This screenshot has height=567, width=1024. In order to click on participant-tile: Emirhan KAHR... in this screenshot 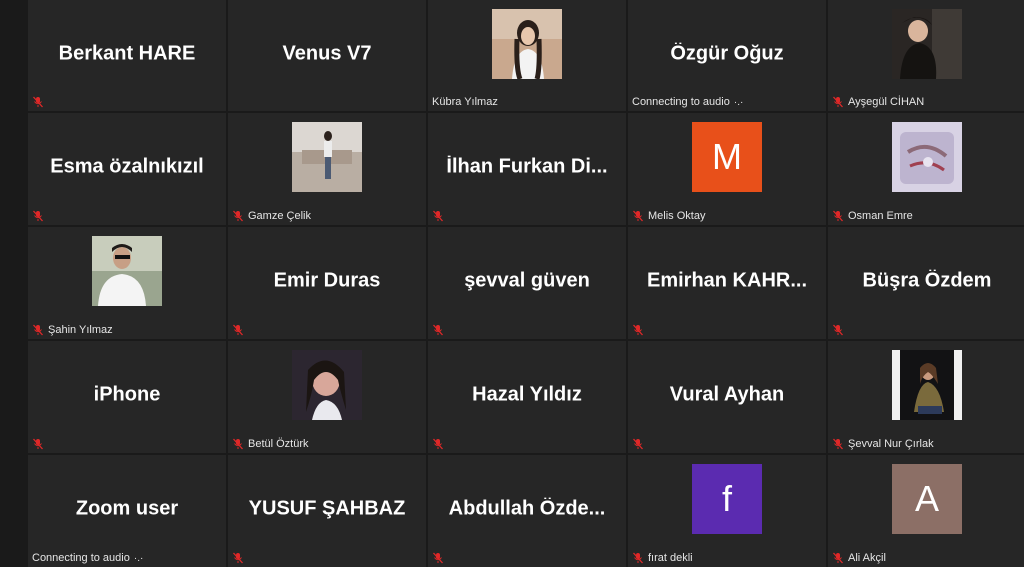, I will do `click(727, 283)`.